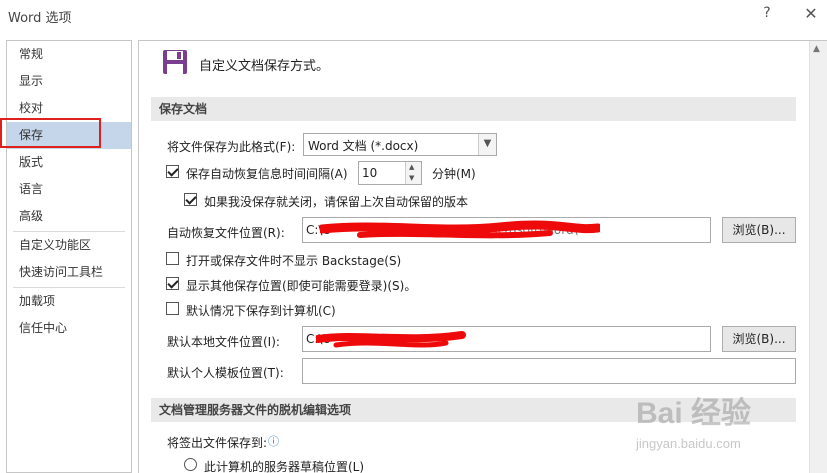  I want to click on watermark-url: jingyan.baidu.com, so click(688, 443).